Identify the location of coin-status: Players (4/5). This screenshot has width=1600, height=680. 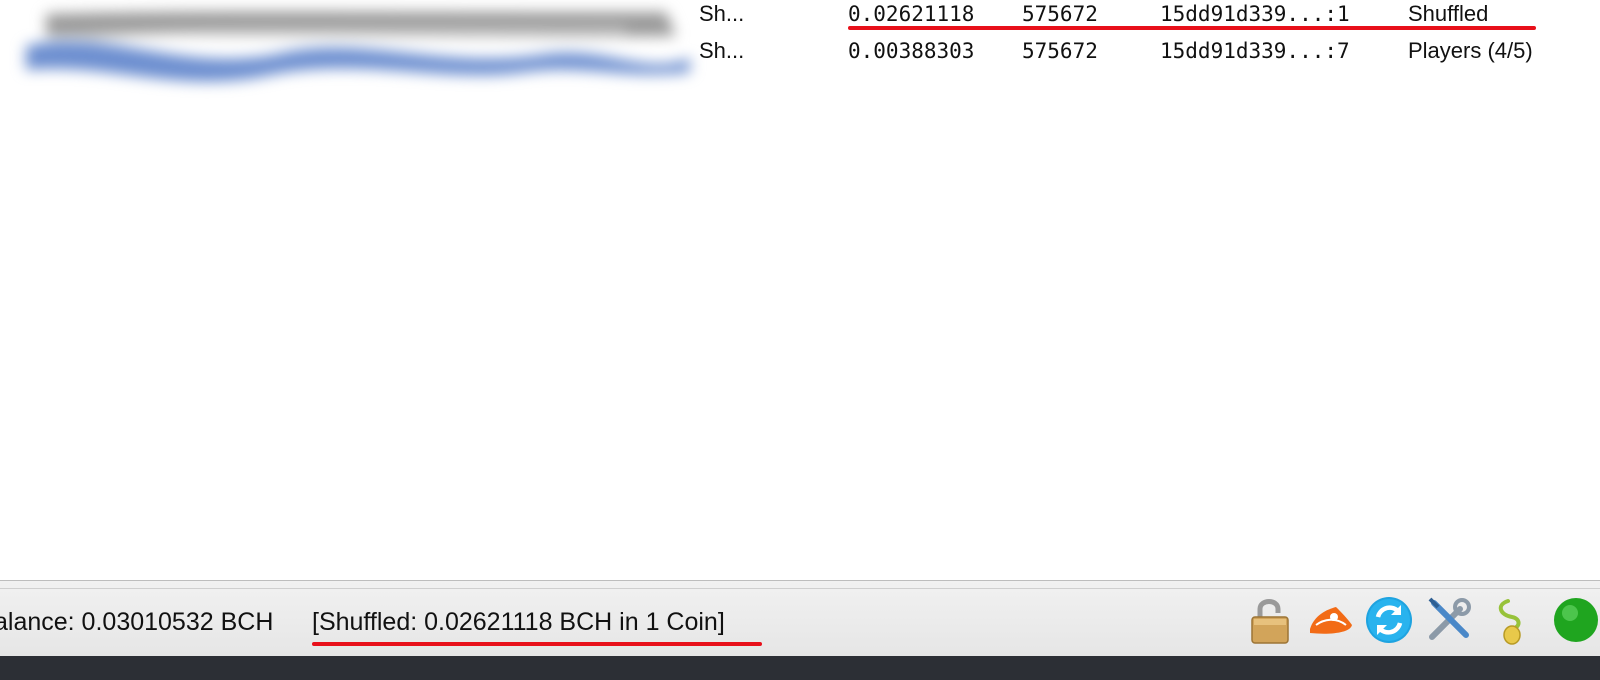
(1470, 50).